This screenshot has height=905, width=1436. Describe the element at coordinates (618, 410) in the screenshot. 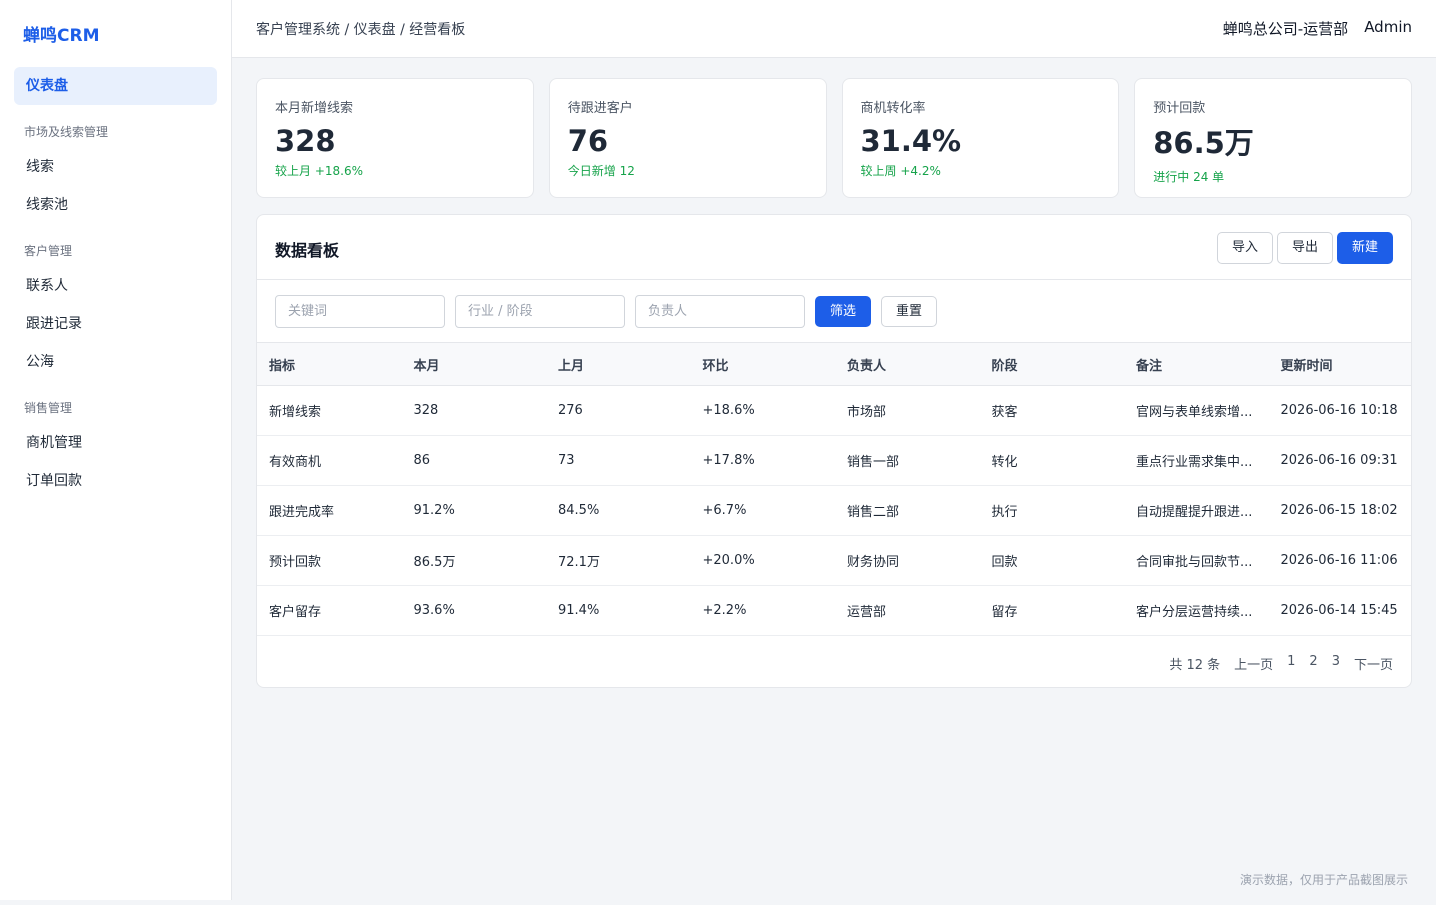

I see `table-cell: 276` at that location.